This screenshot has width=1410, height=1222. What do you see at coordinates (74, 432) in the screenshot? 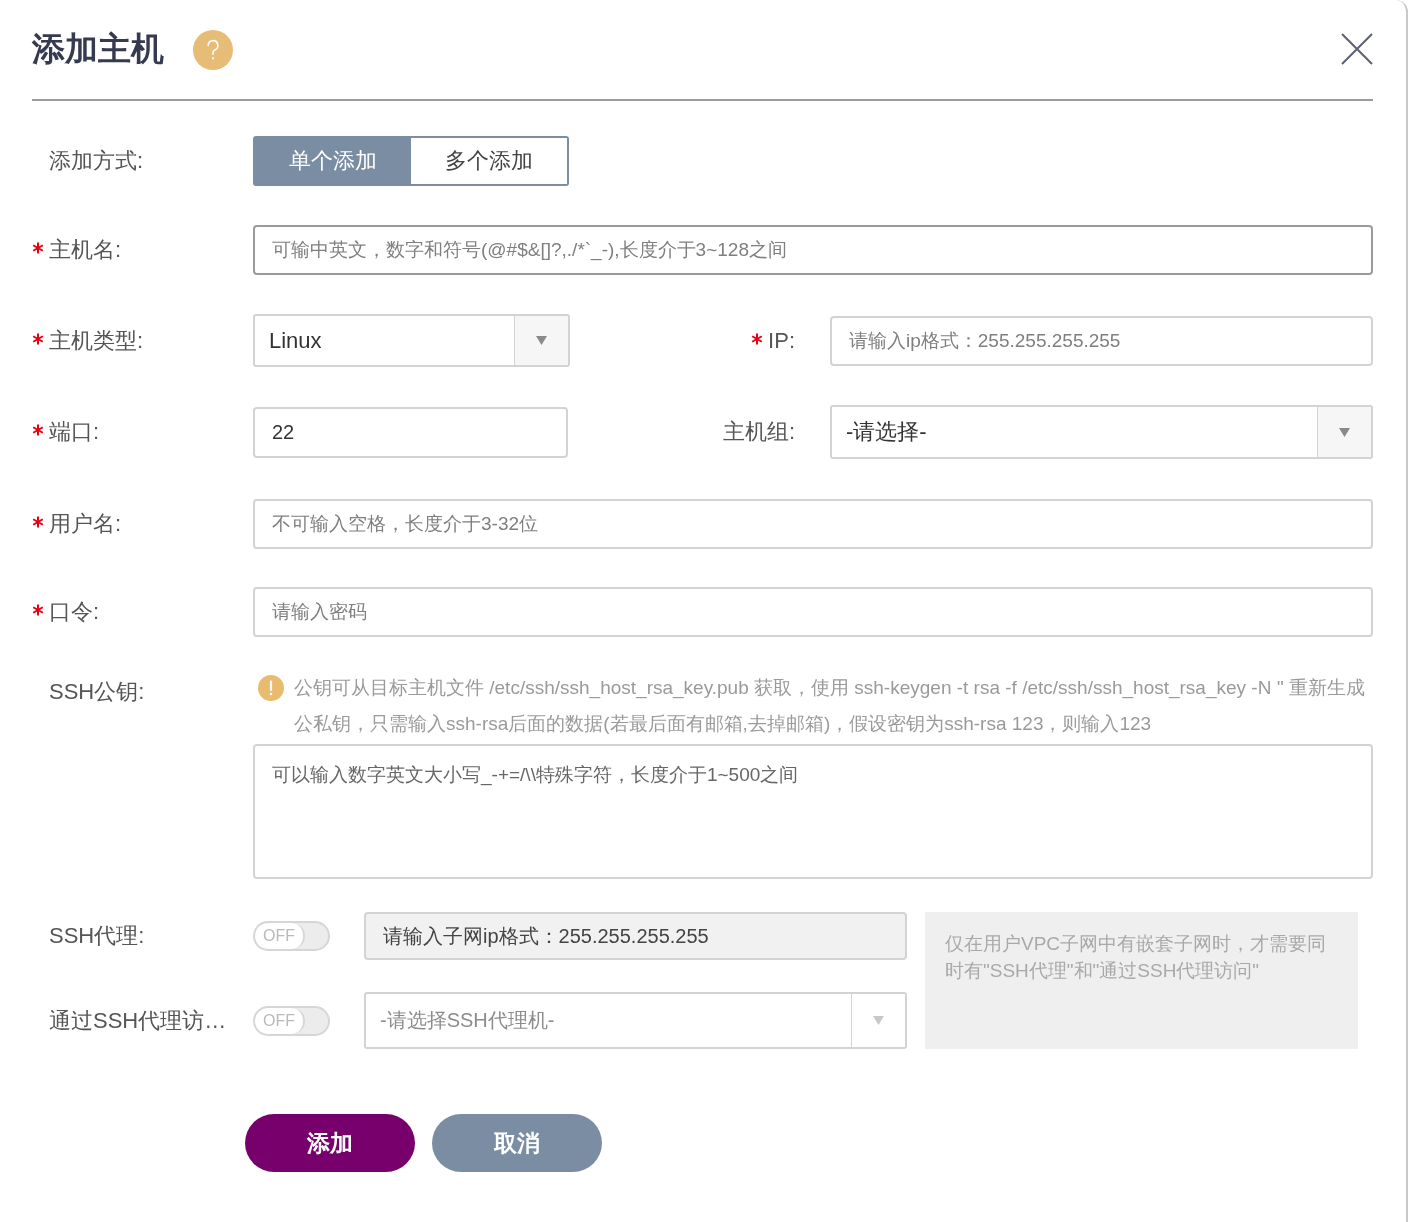
I see `field-label: 端口:` at bounding box center [74, 432].